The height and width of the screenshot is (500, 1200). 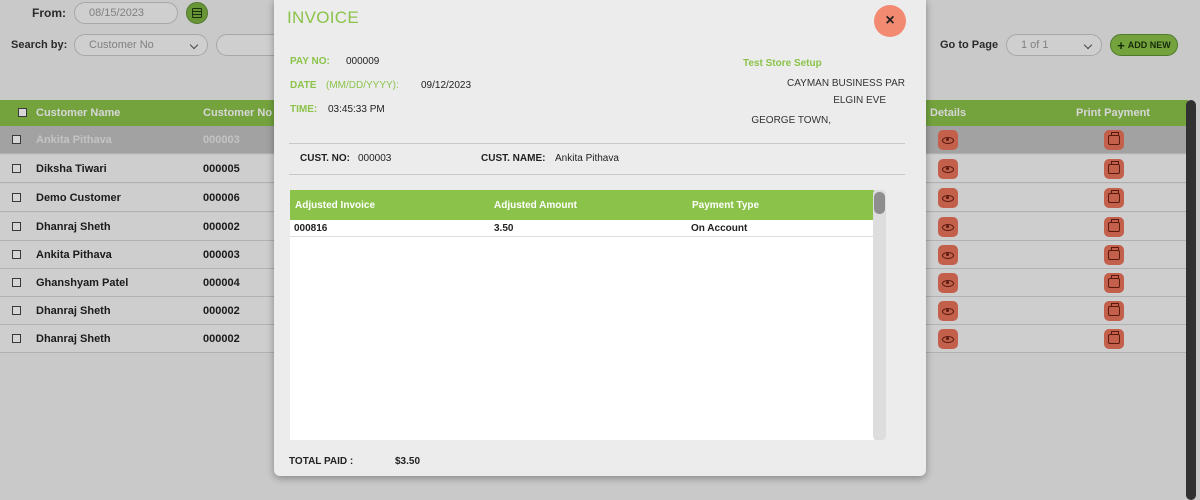 What do you see at coordinates (303, 85) in the screenshot?
I see `date-label: DATE` at bounding box center [303, 85].